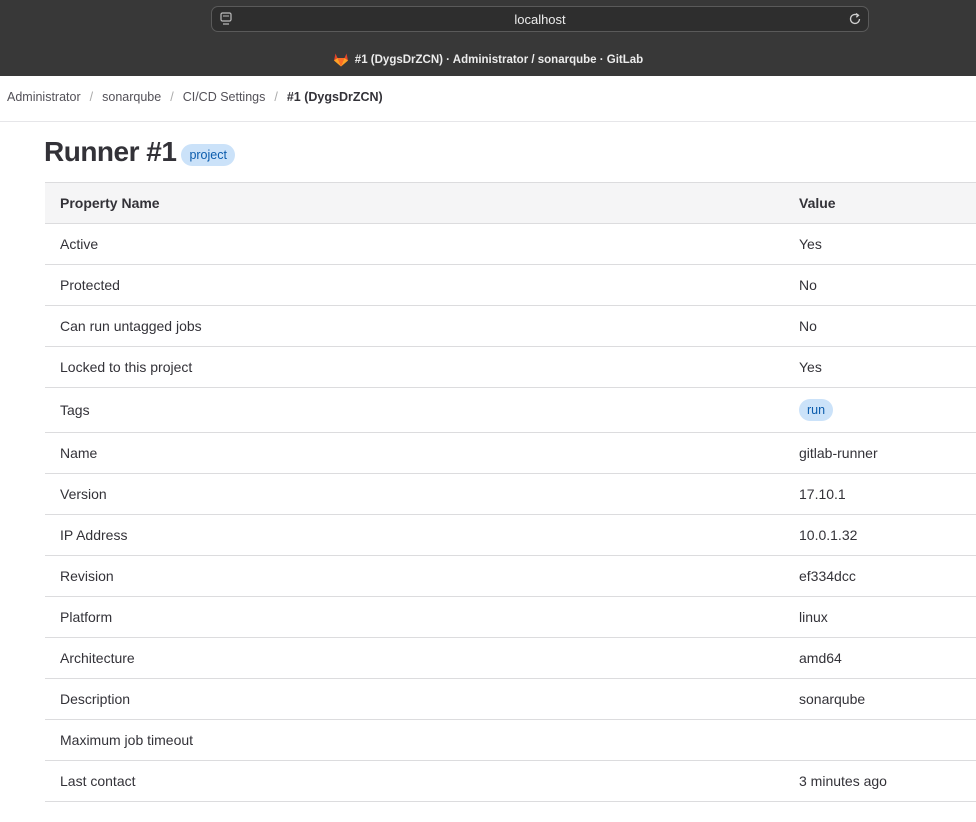  I want to click on table-row: Maximum job timeout, so click(510, 740).